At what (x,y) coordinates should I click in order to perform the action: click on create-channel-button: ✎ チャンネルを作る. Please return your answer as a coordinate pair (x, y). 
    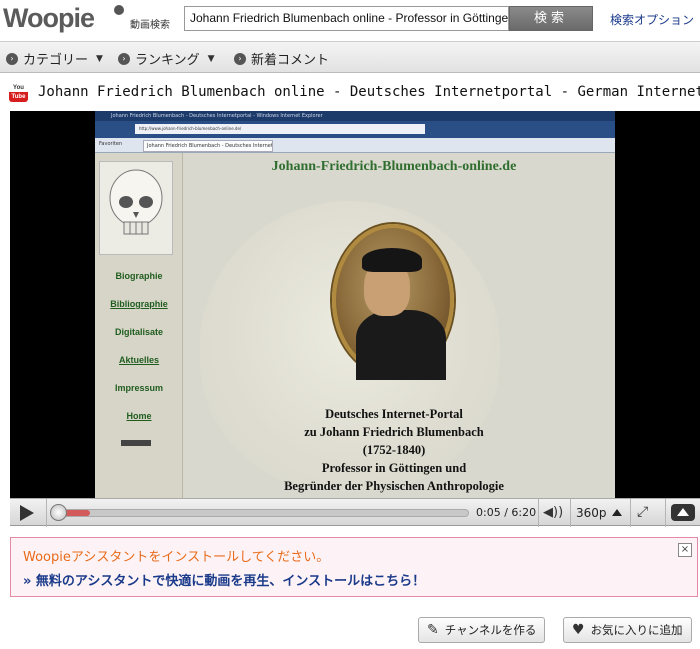
    Looking at the image, I should click on (482, 630).